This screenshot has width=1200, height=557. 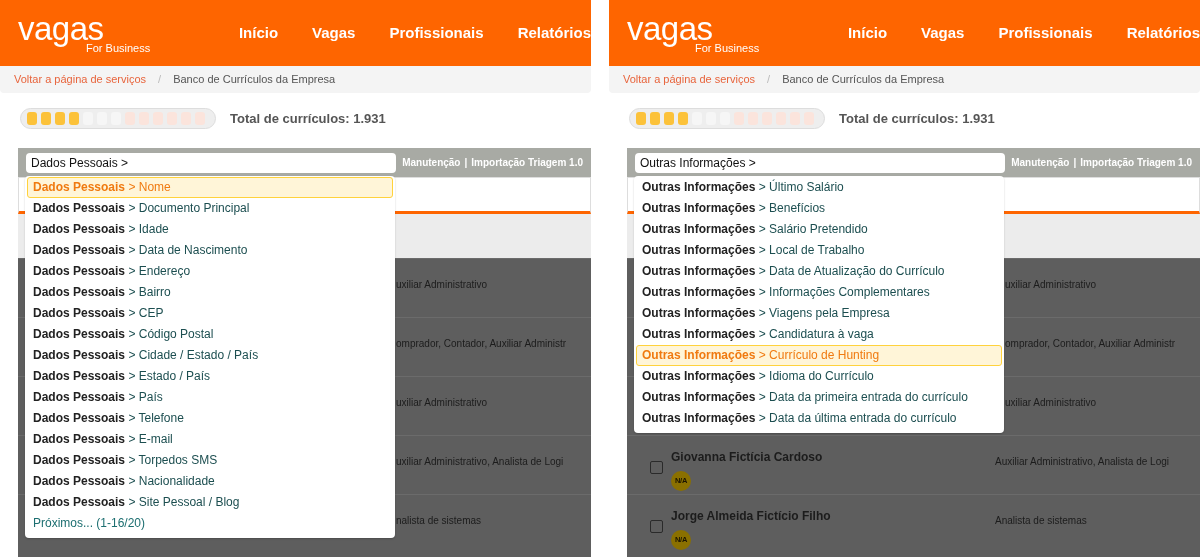 I want to click on dropdown-option: Outras Informações > Data da última entrada do currículo, so click(x=819, y=418).